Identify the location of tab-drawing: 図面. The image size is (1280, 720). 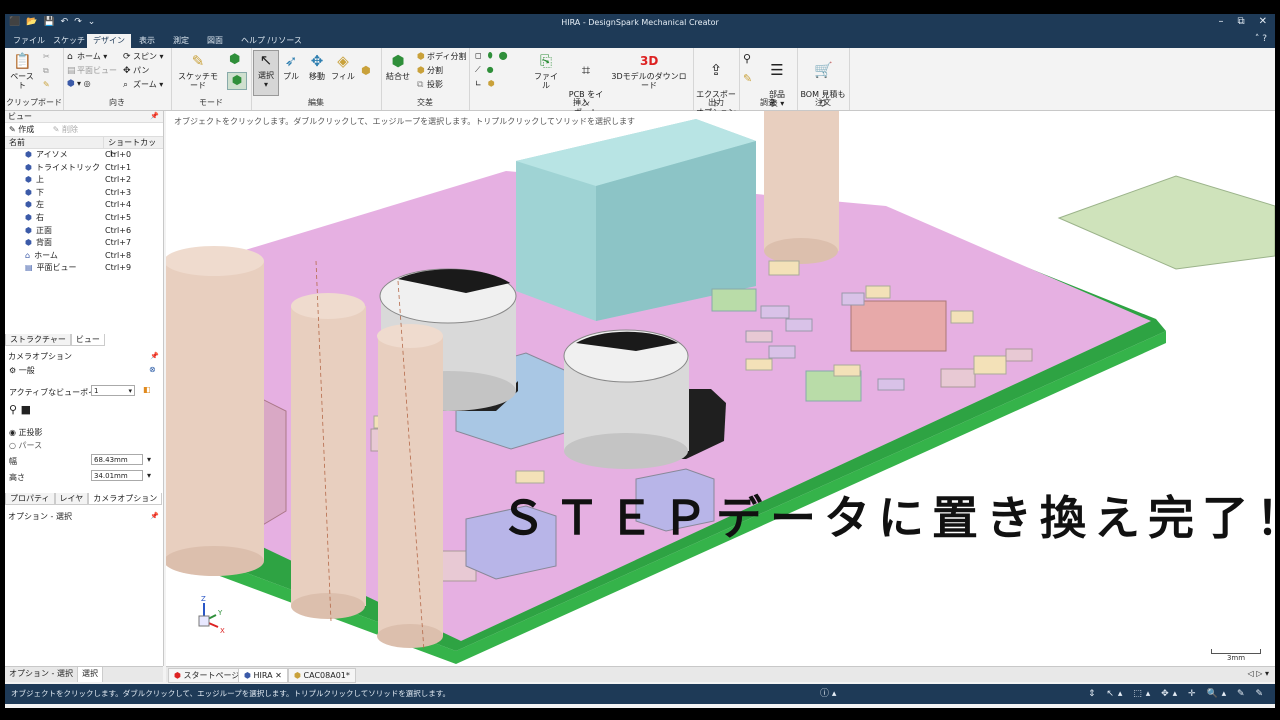
(215, 41).